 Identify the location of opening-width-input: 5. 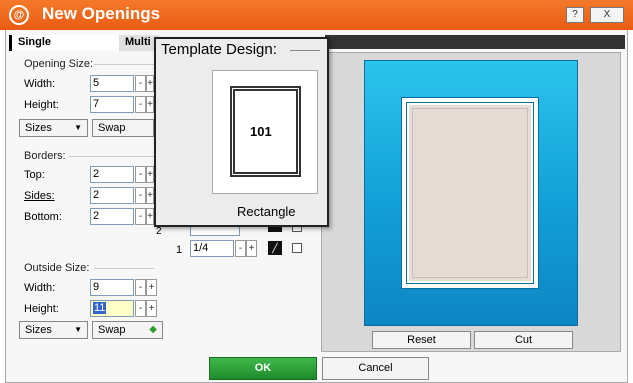
(112, 83).